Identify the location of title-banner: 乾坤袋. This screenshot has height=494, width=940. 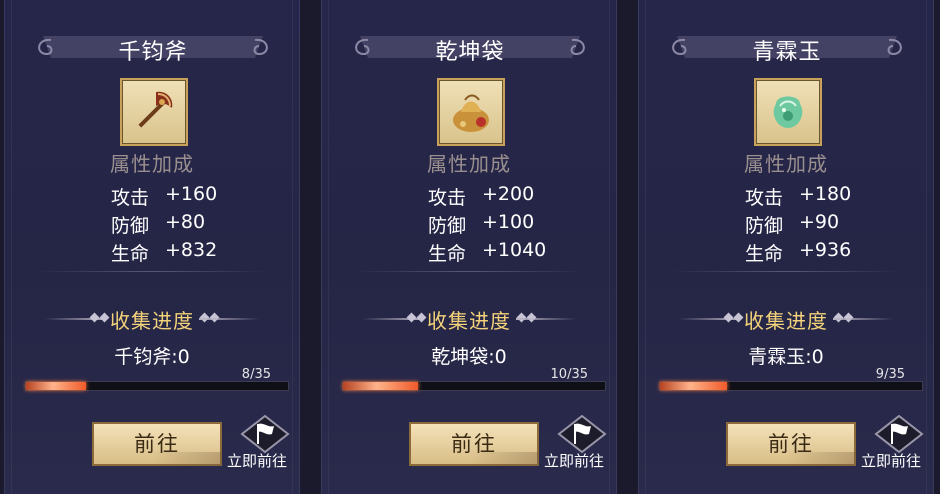
(470, 47).